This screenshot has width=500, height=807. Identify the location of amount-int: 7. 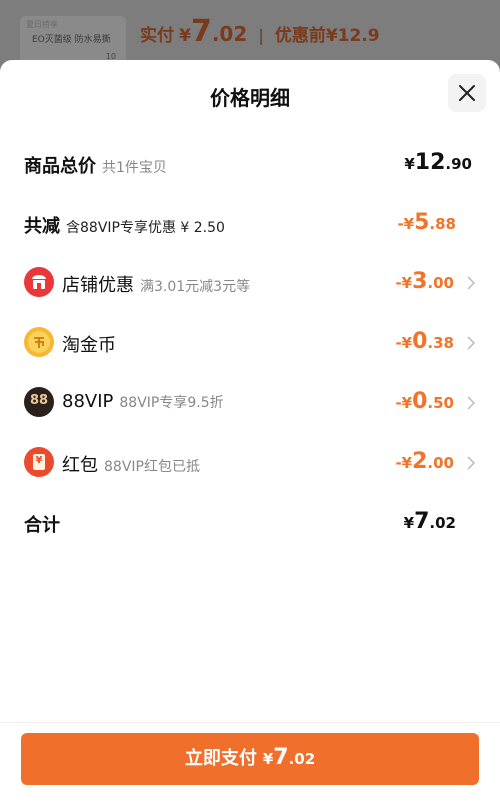
(422, 521).